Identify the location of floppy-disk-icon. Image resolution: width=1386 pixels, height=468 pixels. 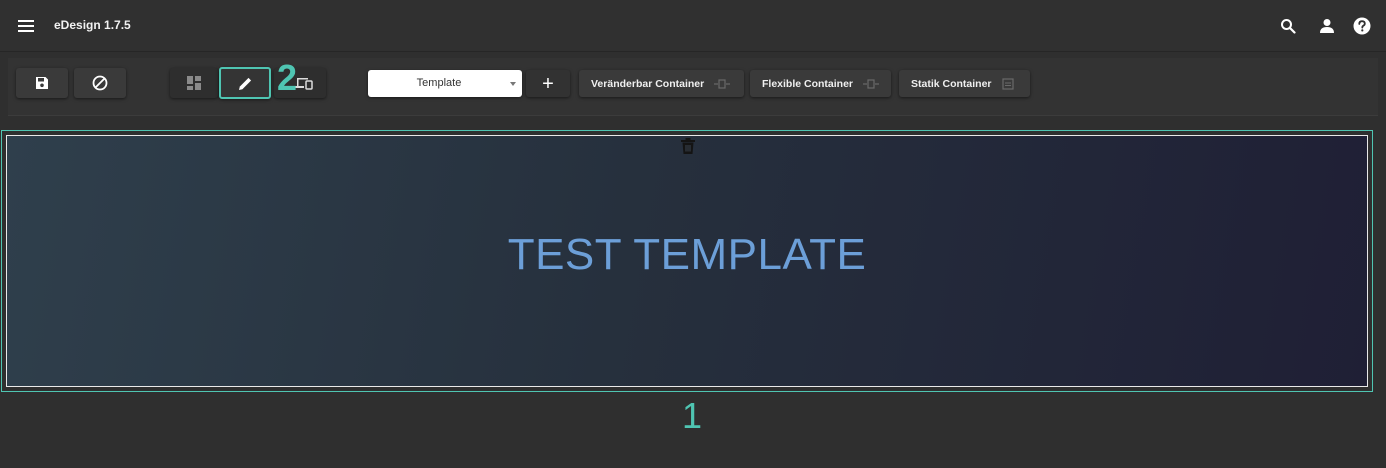
(42, 83).